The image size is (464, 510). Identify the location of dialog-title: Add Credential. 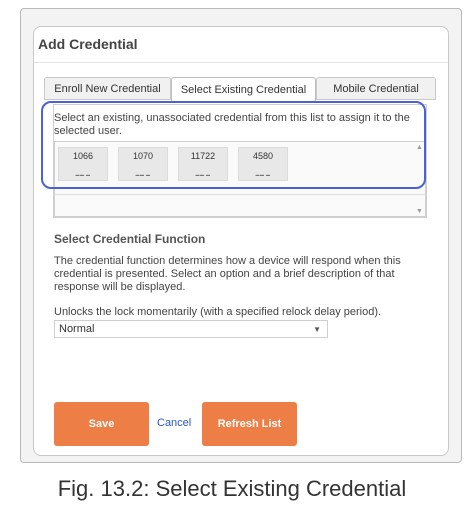
(88, 44).